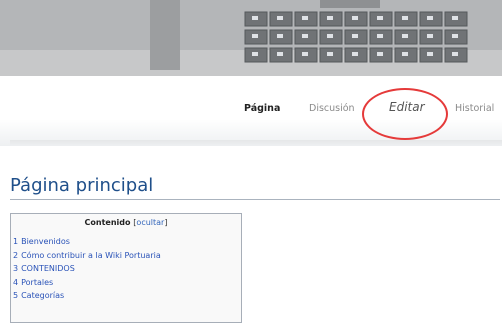  What do you see at coordinates (91, 255) in the screenshot?
I see `toc-item-link: Cómo contribuir a la Wiki Portuaria` at bounding box center [91, 255].